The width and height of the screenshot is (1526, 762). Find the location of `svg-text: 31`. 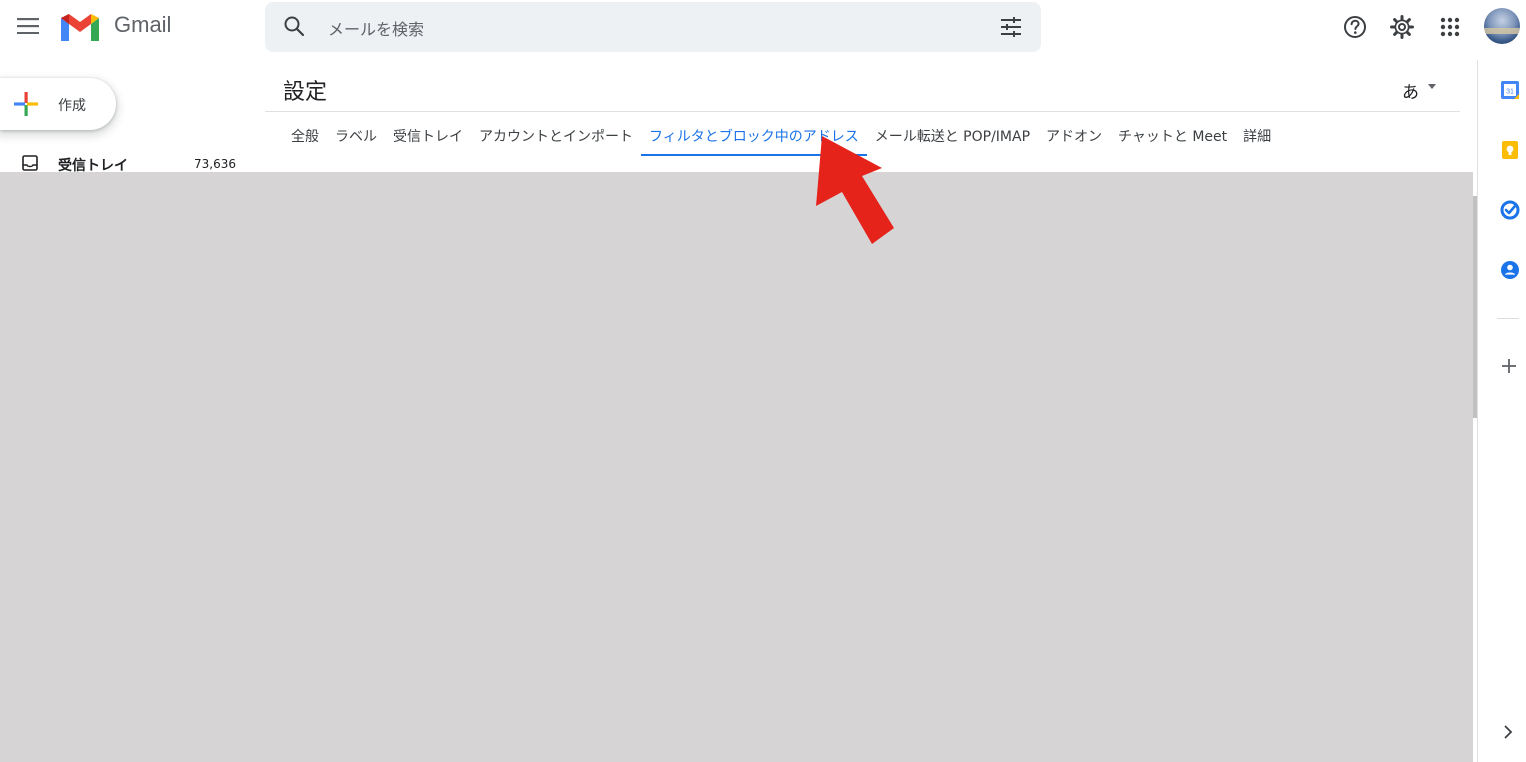

svg-text: 31 is located at coordinates (1510, 92).